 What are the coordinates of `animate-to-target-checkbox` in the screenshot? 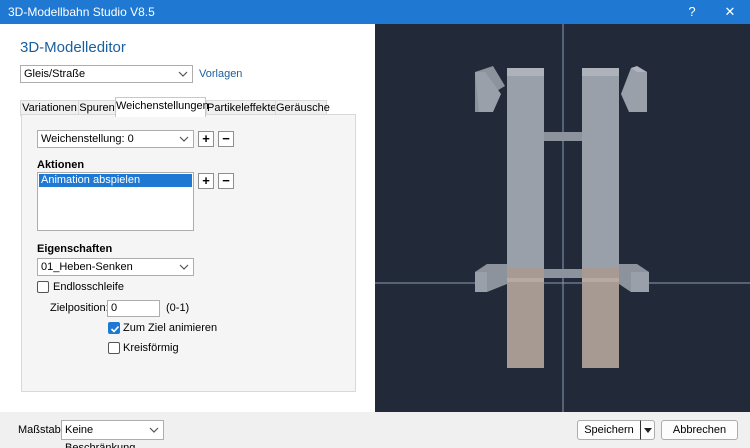 It's located at (114, 328).